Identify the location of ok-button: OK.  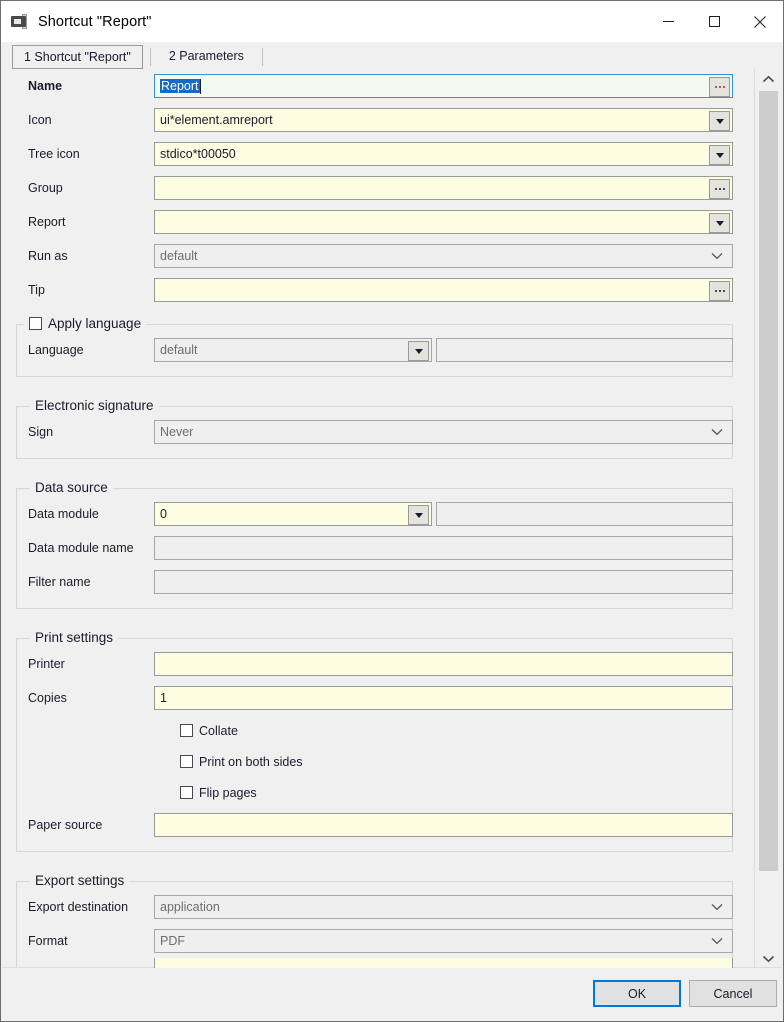
(637, 993).